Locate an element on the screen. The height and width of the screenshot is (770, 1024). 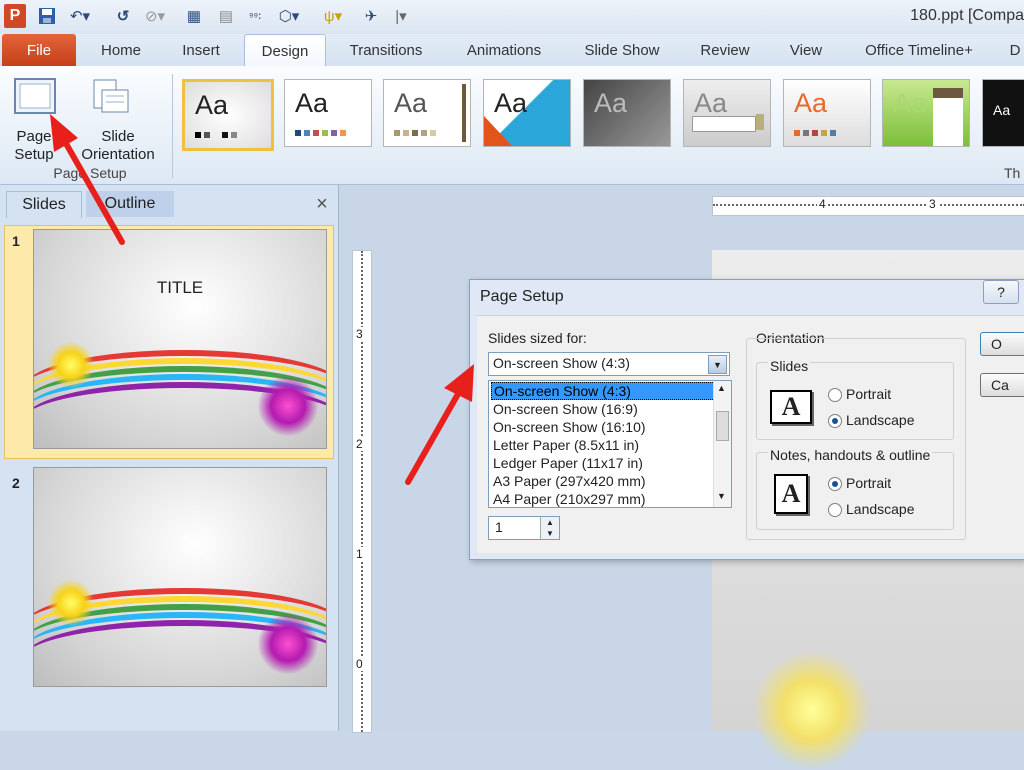
list-item: A4 Paper (210x297 mm) is located at coordinates (602, 498).